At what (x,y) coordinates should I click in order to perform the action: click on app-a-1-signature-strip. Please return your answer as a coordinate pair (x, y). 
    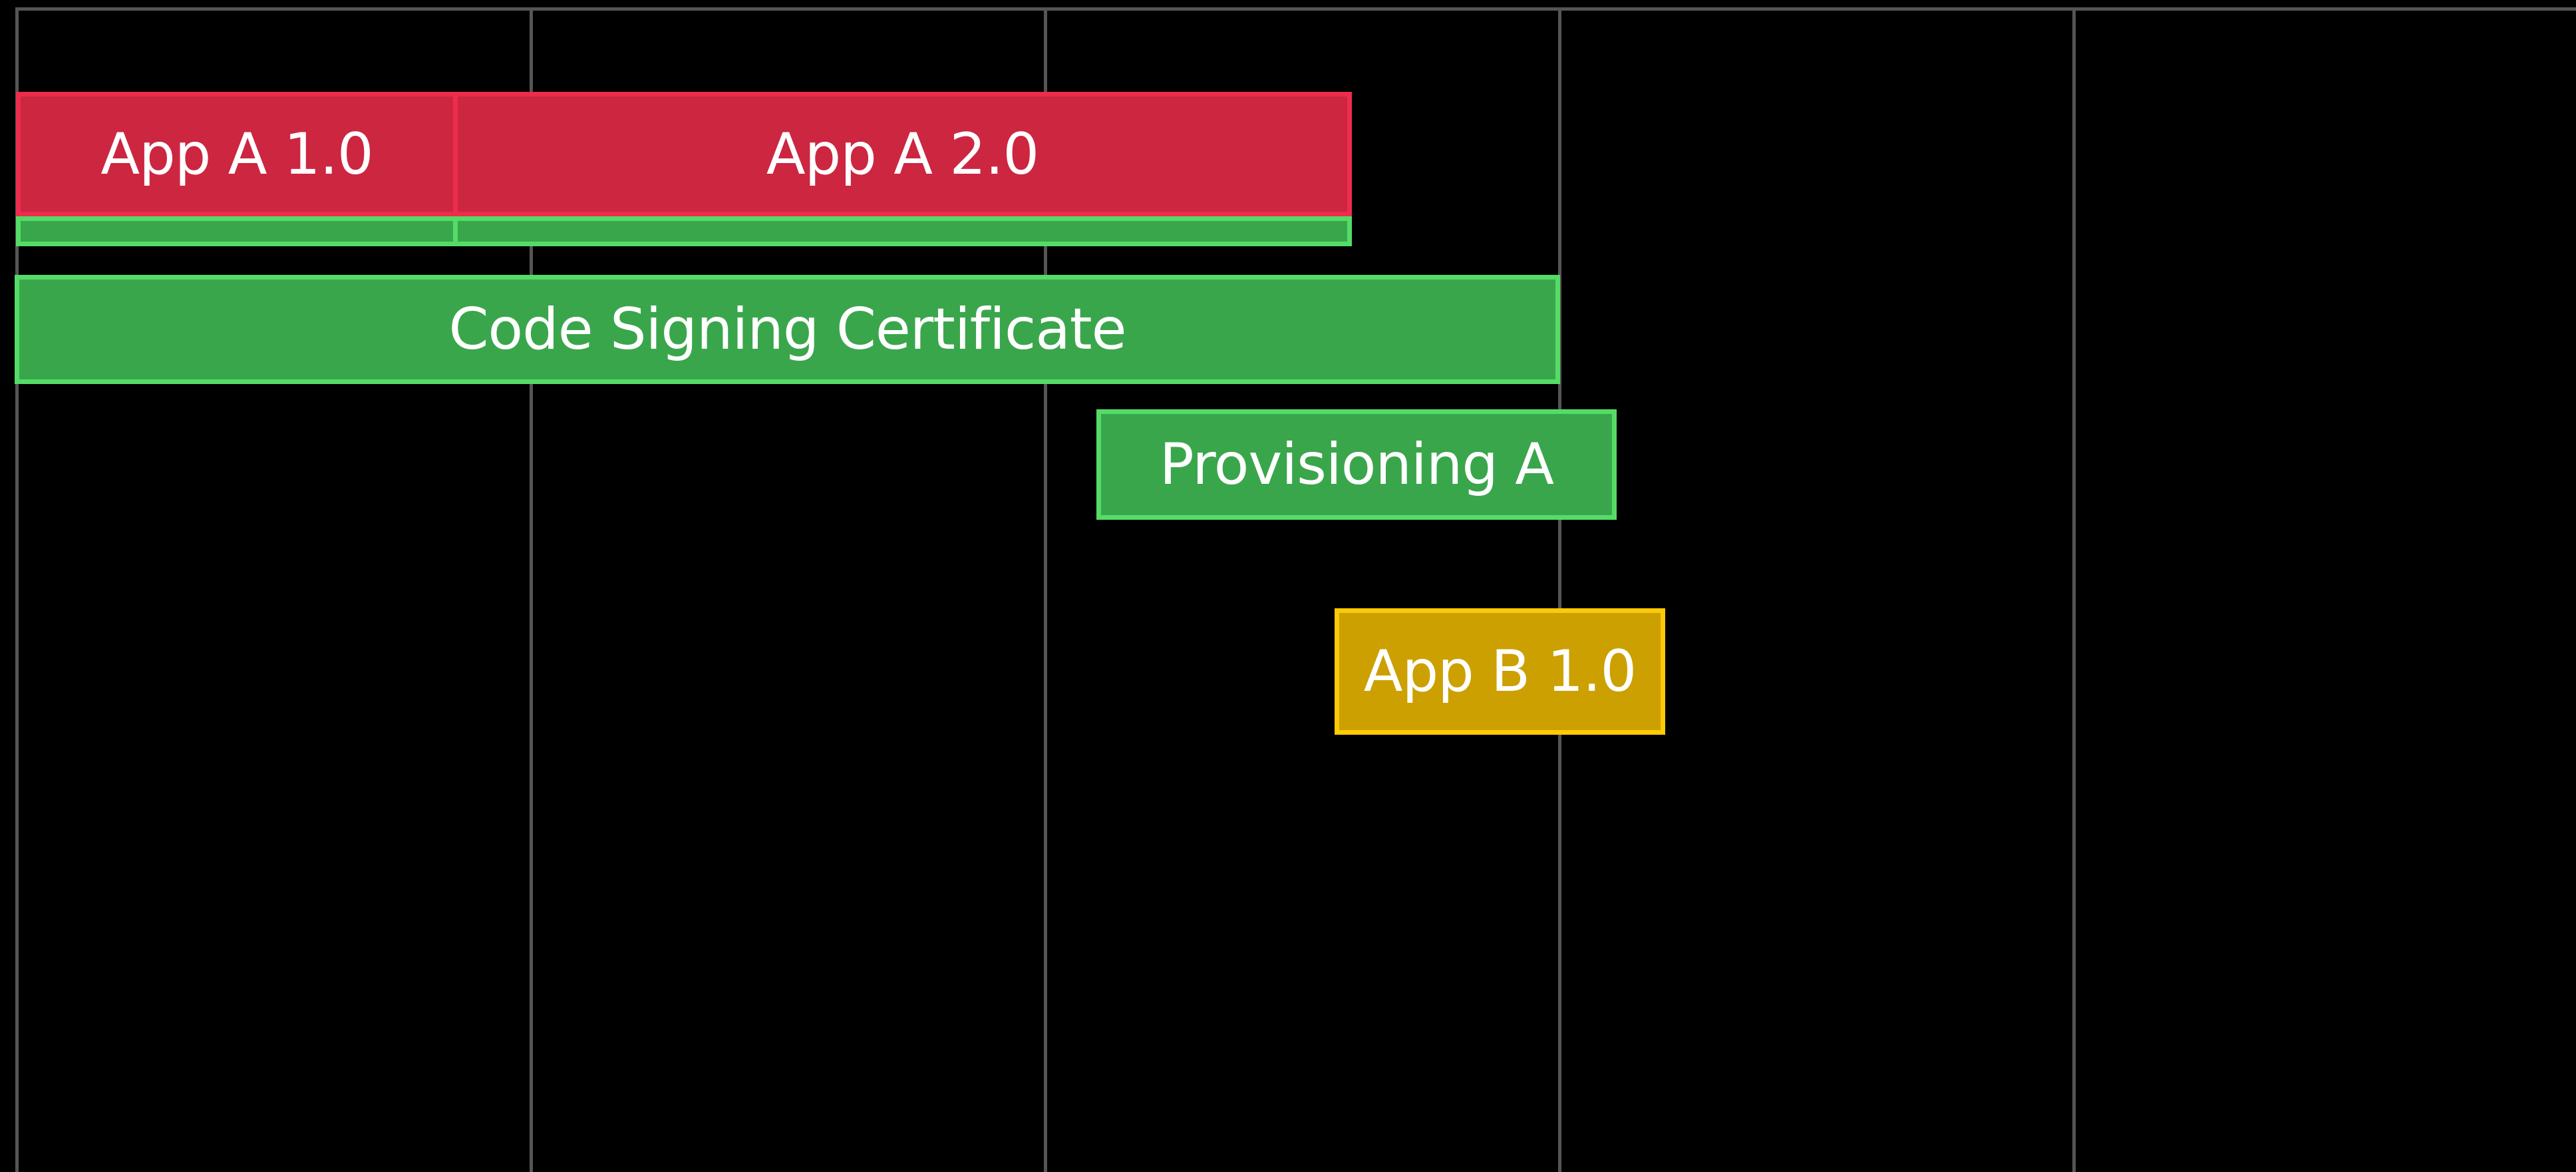
    Looking at the image, I should click on (237, 231).